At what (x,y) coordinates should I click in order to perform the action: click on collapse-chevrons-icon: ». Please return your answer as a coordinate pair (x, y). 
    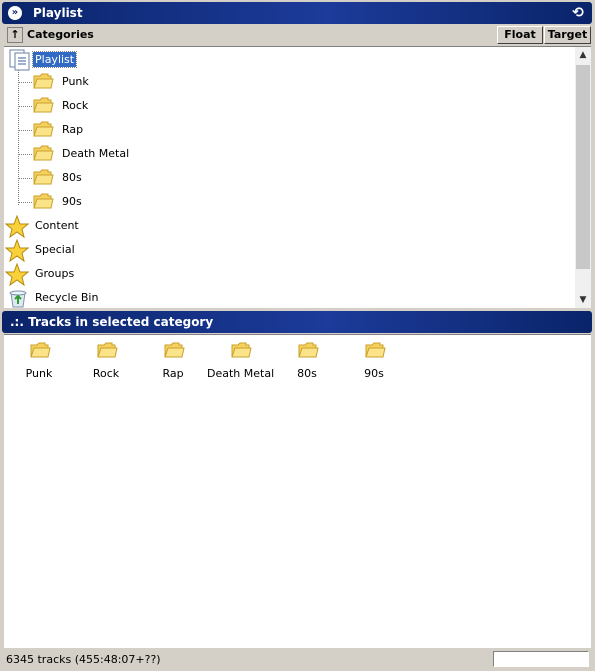
    Looking at the image, I should click on (15, 13).